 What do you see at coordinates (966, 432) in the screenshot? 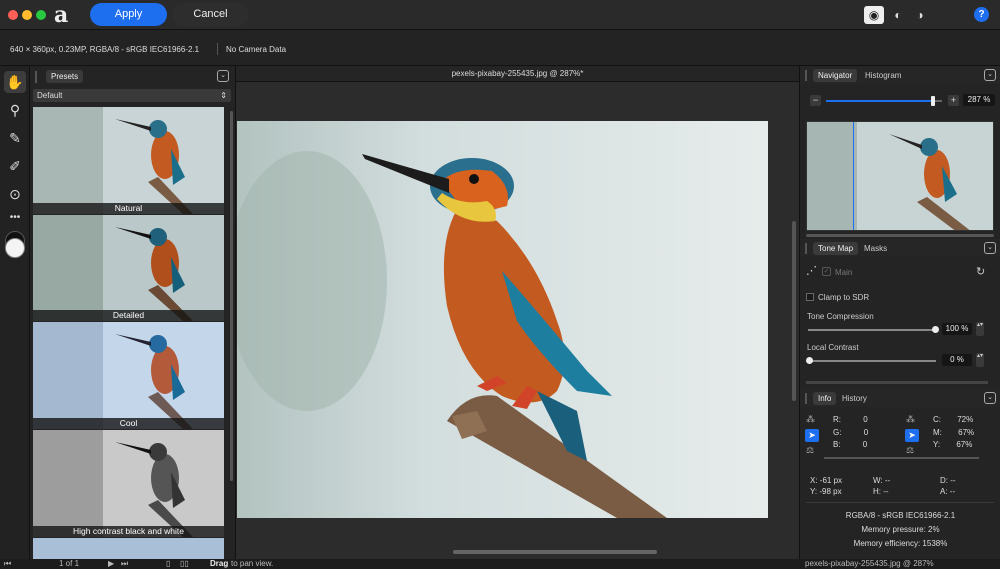
I see `m-value: 67%` at bounding box center [966, 432].